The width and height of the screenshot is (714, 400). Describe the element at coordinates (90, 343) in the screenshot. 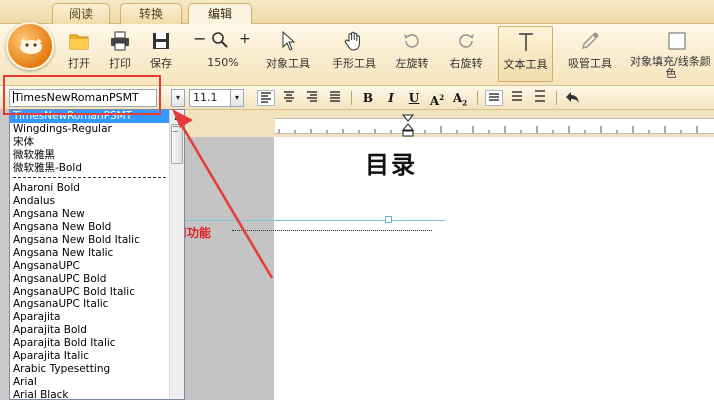

I see `font-option: Aparajita Bold Italic` at that location.